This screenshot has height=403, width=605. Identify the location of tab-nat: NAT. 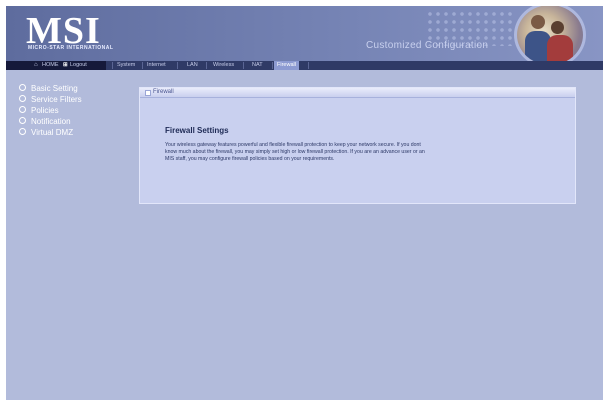
(257, 65).